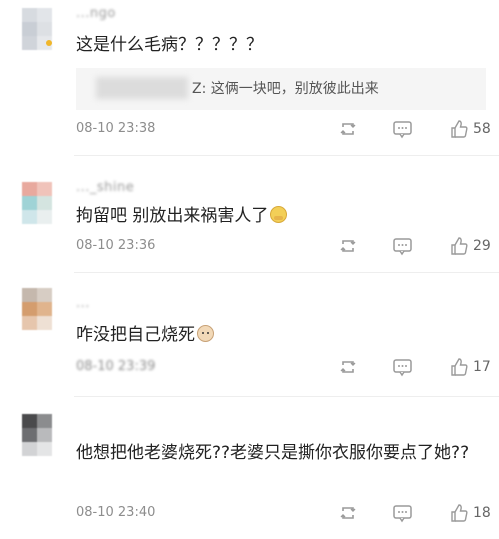 The width and height of the screenshot is (499, 539). Describe the element at coordinates (285, 89) in the screenshot. I see `quote-text: Z: 这俩一块吧，别放彼此出来` at that location.